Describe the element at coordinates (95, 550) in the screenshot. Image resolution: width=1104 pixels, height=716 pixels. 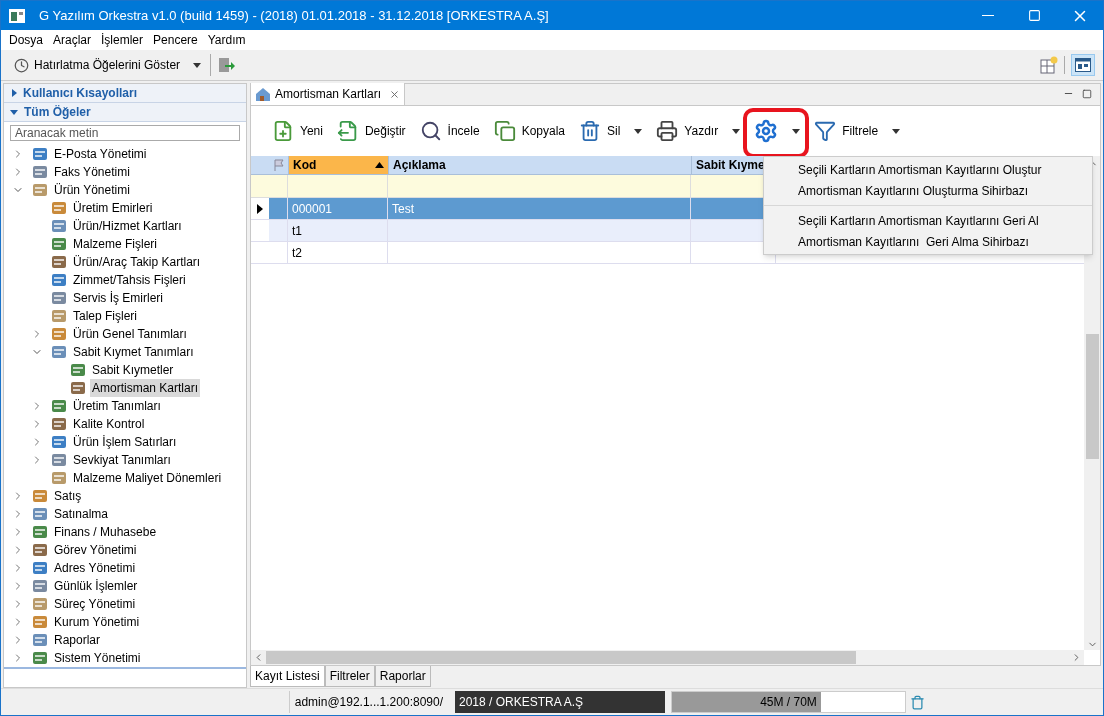
I see `tree-item: Görev Yönetimi` at that location.